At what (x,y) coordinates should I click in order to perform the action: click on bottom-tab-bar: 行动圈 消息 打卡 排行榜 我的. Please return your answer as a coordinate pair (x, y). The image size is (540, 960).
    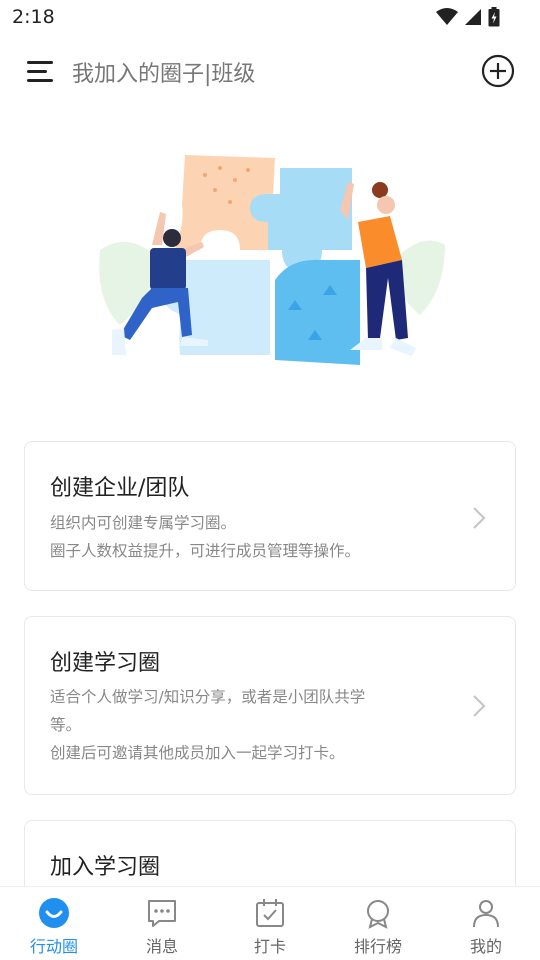
    Looking at the image, I should click on (270, 923).